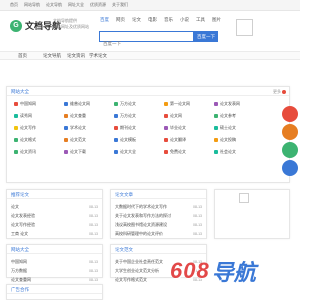 The image size is (320, 300). What do you see at coordinates (290, 150) in the screenshot?
I see `float-wechat-button` at bounding box center [290, 150].